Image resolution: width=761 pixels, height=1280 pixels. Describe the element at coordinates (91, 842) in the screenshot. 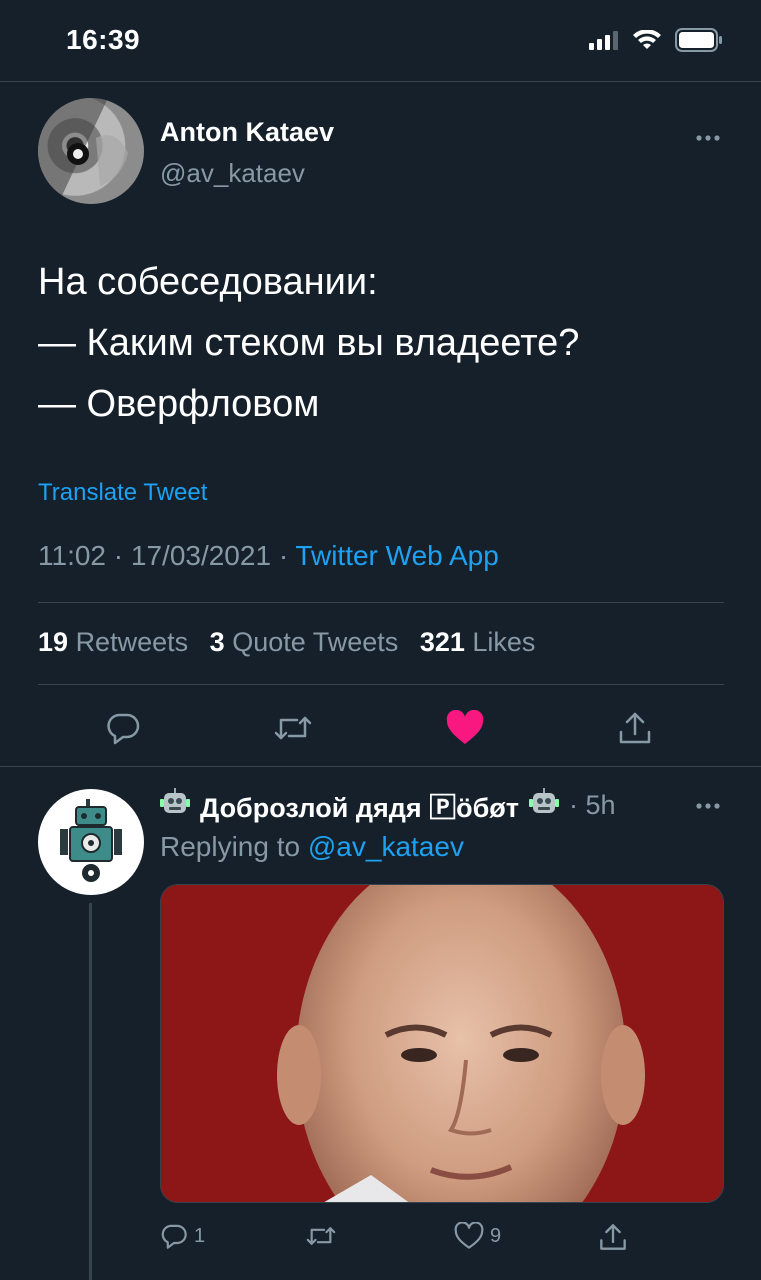

I see `reply-author-avatar` at that location.